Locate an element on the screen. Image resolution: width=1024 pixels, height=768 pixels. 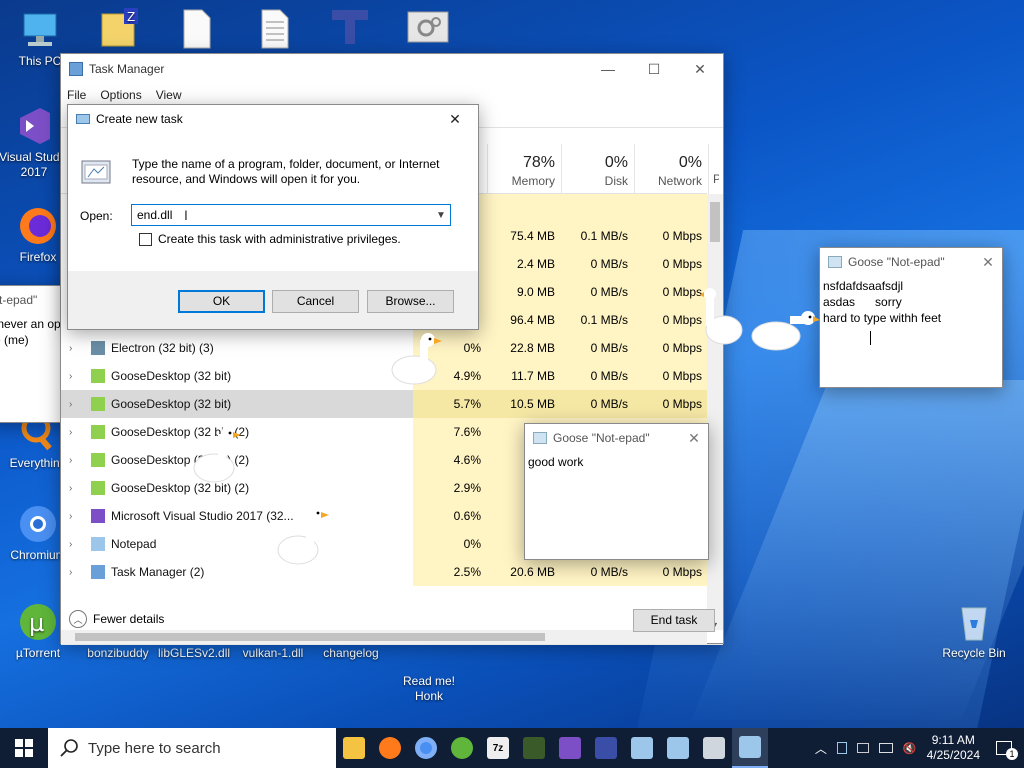
window-title: Goose "Not-epad" is located at coordinates (896, 262).